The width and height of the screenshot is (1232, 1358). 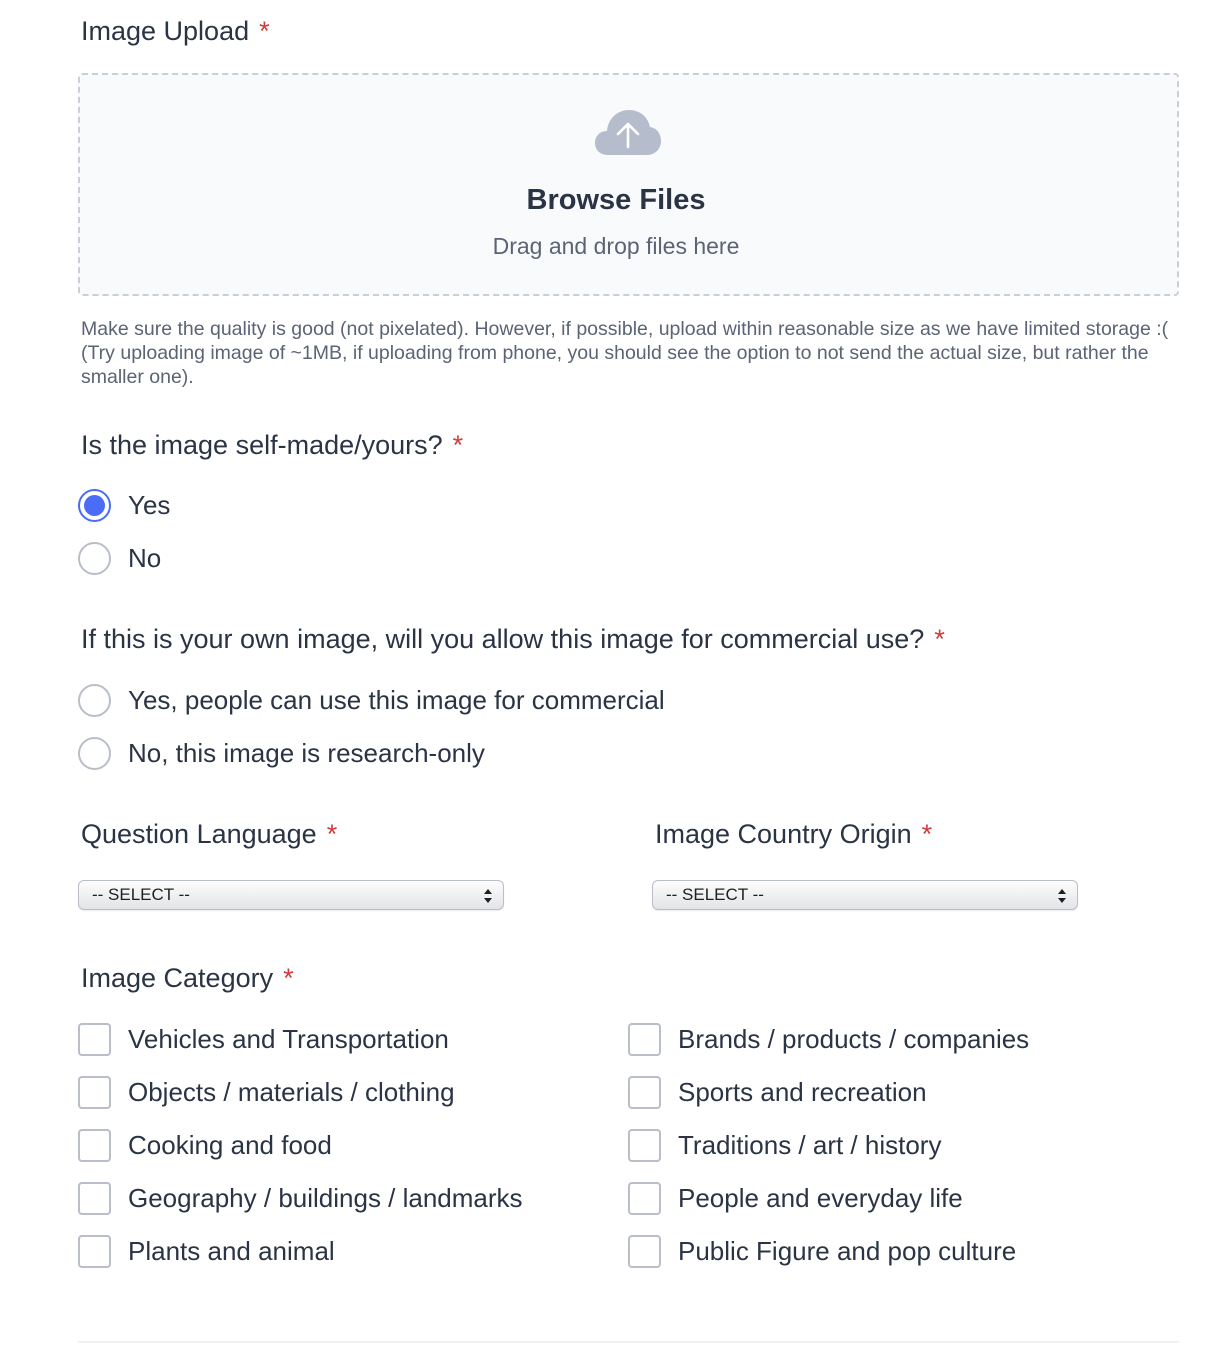 I want to click on category-option: Sports and recreation, so click(x=777, y=1092).